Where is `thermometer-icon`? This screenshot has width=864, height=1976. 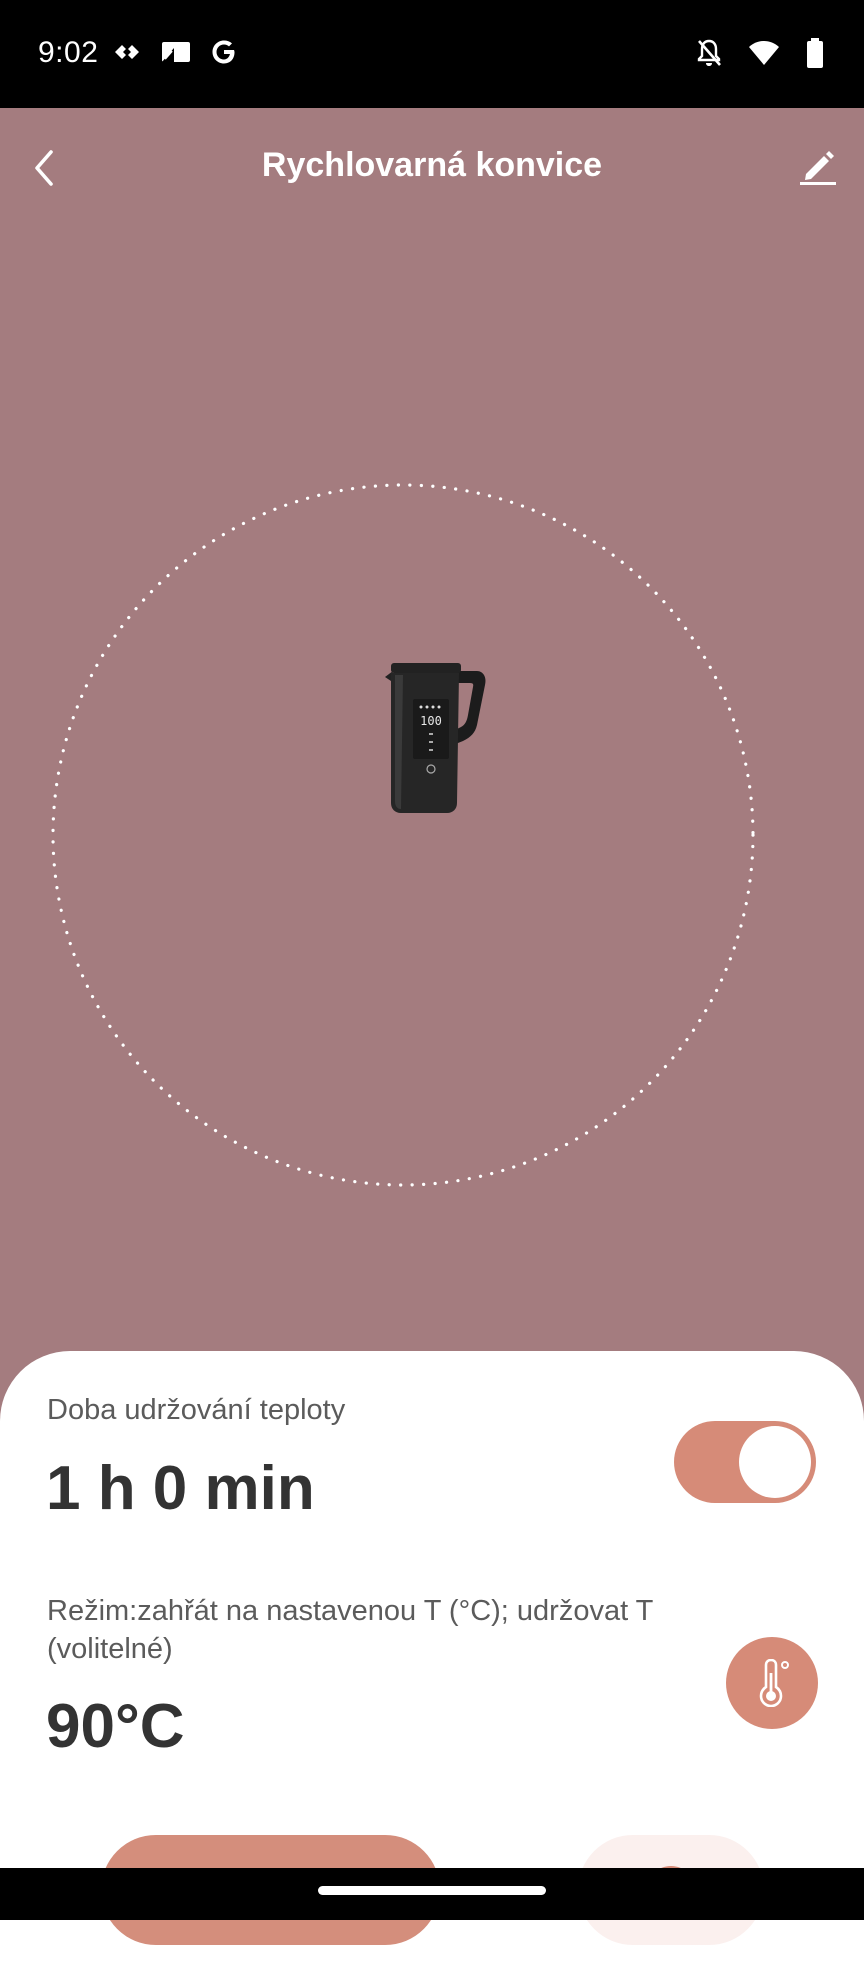
thermometer-icon is located at coordinates (774, 1683).